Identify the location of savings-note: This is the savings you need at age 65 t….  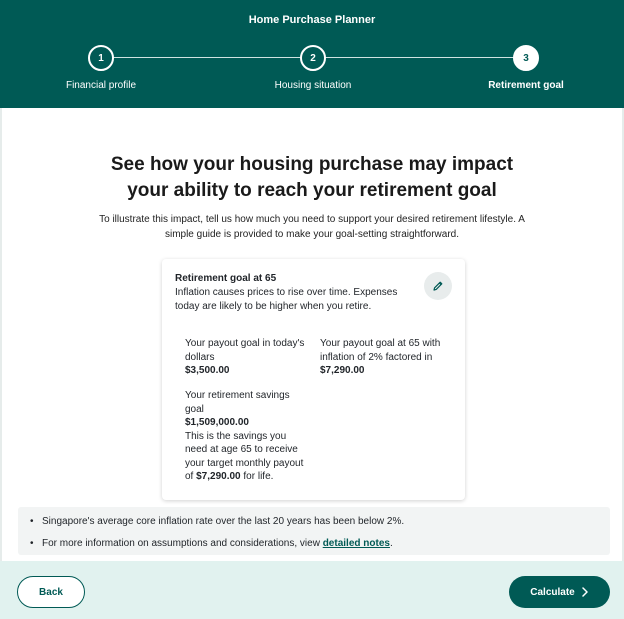
(247, 457).